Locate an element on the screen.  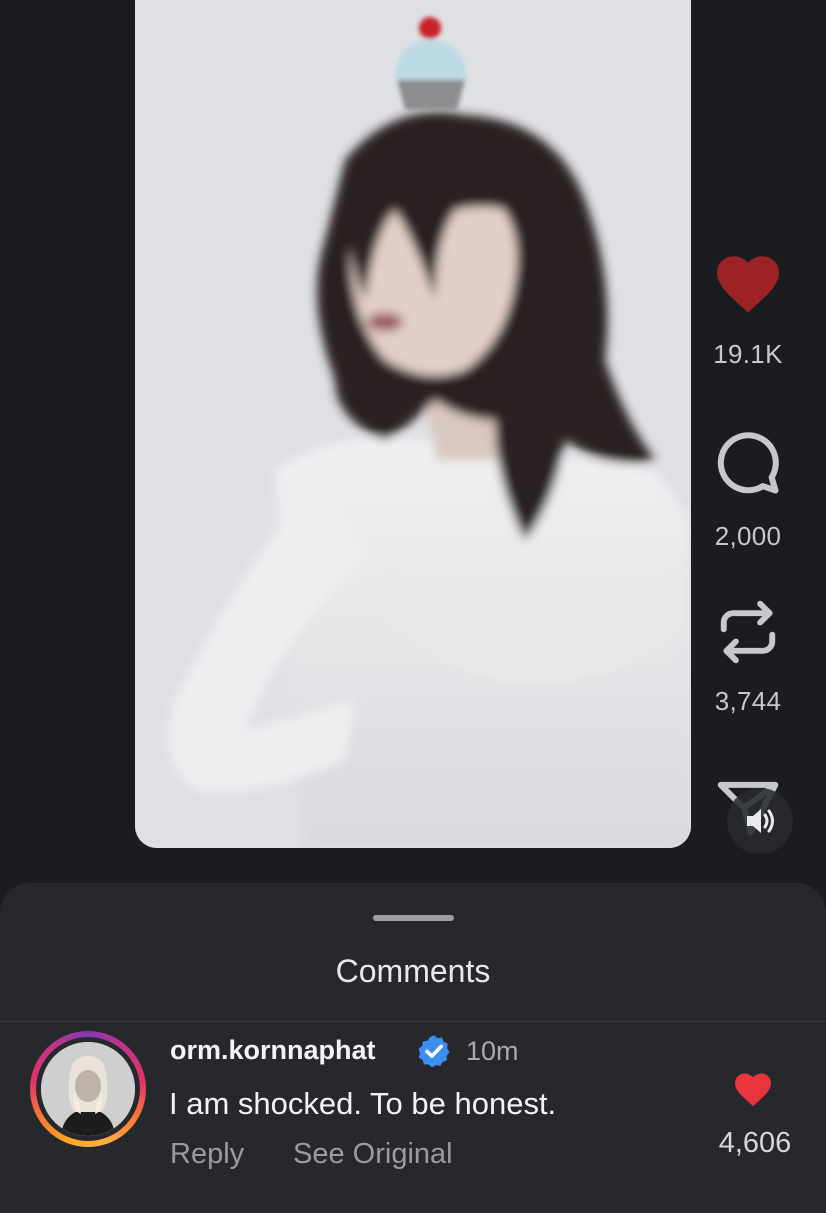
sheet-drag-handle is located at coordinates (413, 918).